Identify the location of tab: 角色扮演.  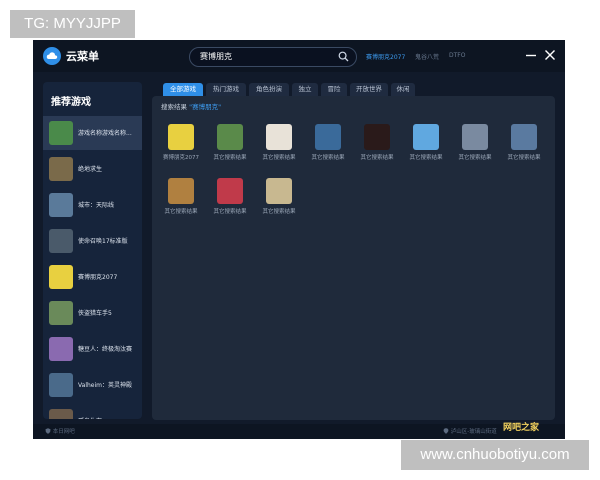
(269, 89).